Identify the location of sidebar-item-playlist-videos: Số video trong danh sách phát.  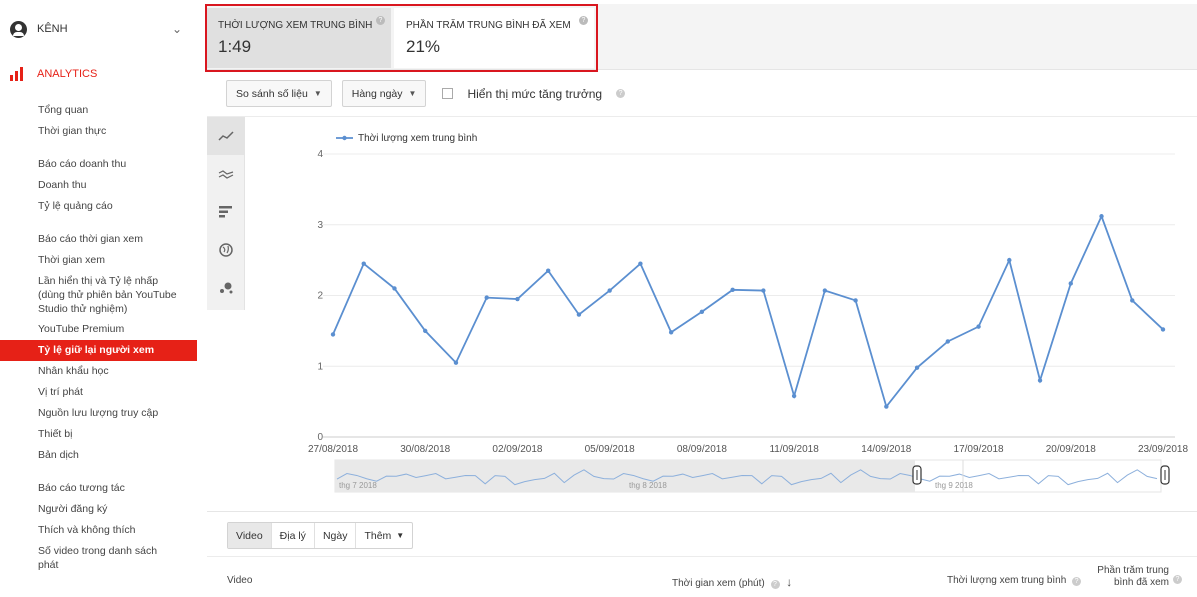
(98, 558).